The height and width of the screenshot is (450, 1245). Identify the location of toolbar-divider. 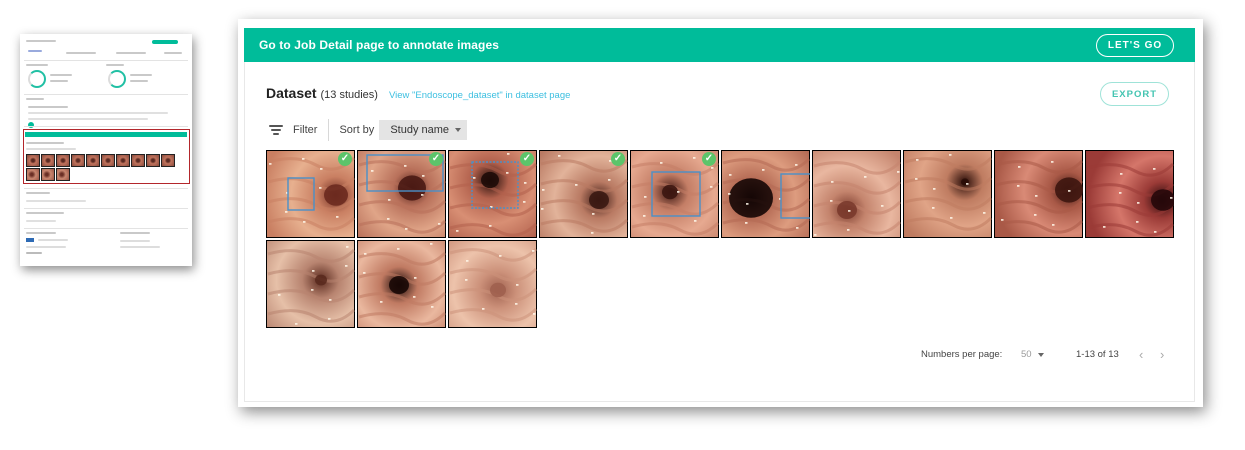
(329, 130).